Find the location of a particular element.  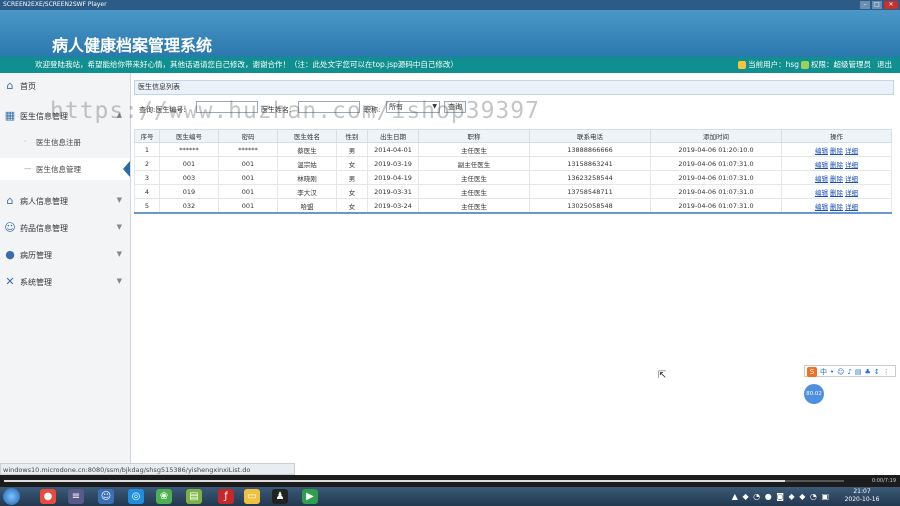

col-header: 序号 is located at coordinates (147, 136).